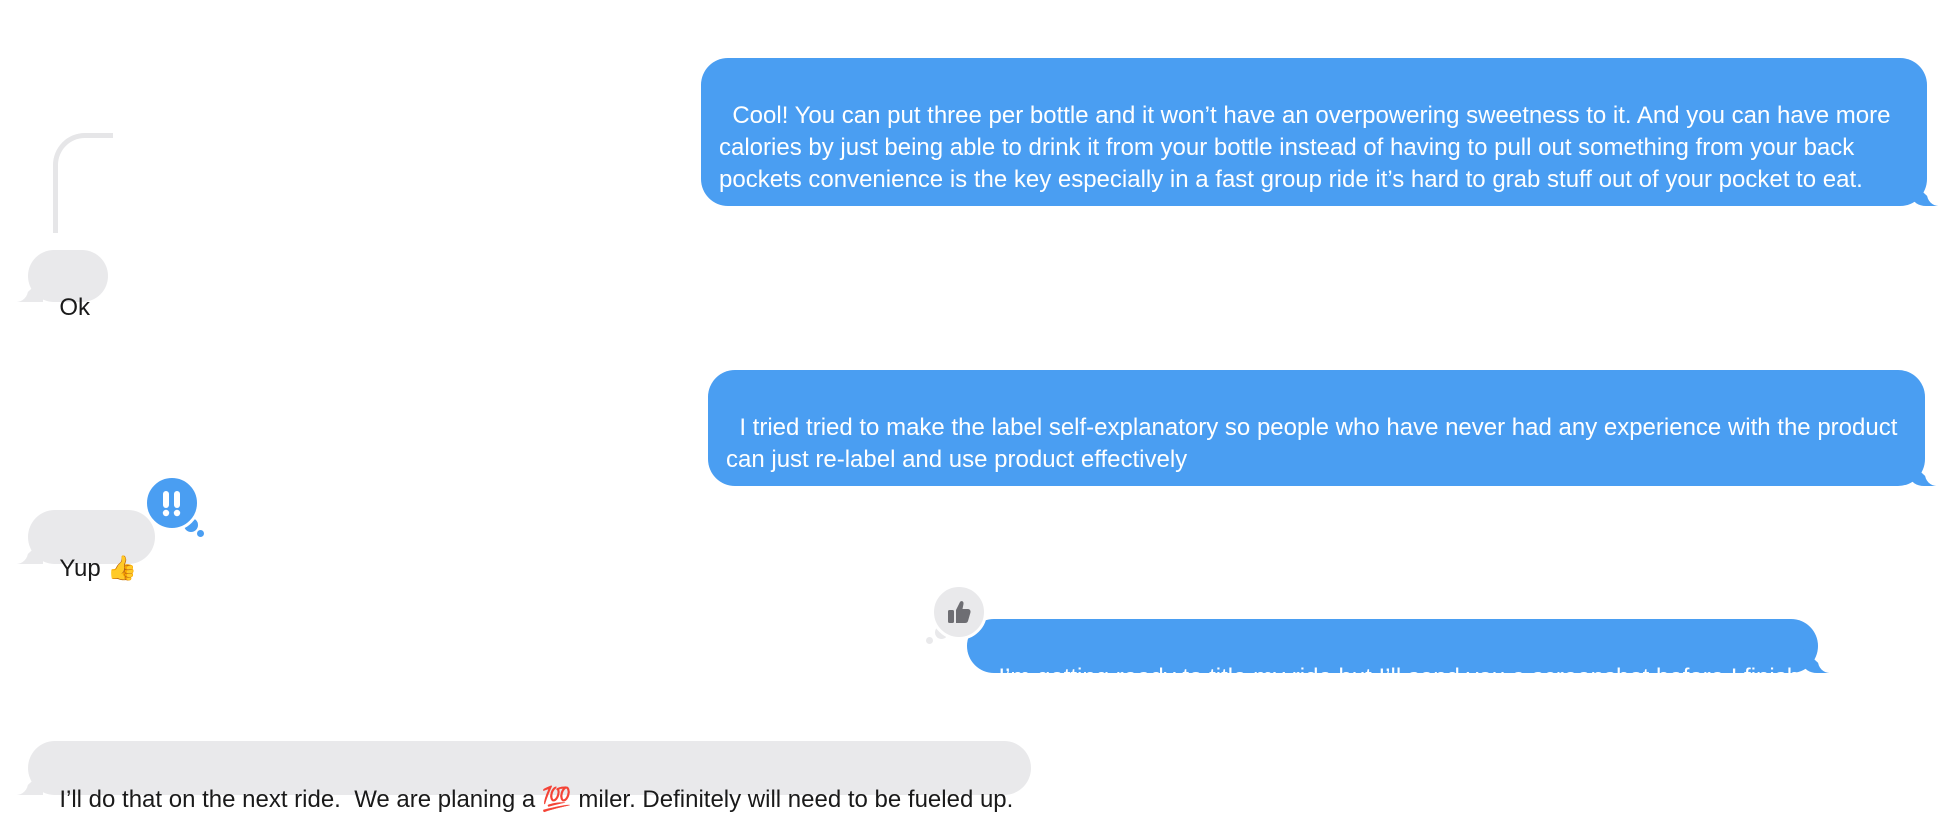 Image resolution: width=1952 pixels, height=816 pixels. I want to click on message-text: Ok, so click(75, 307).